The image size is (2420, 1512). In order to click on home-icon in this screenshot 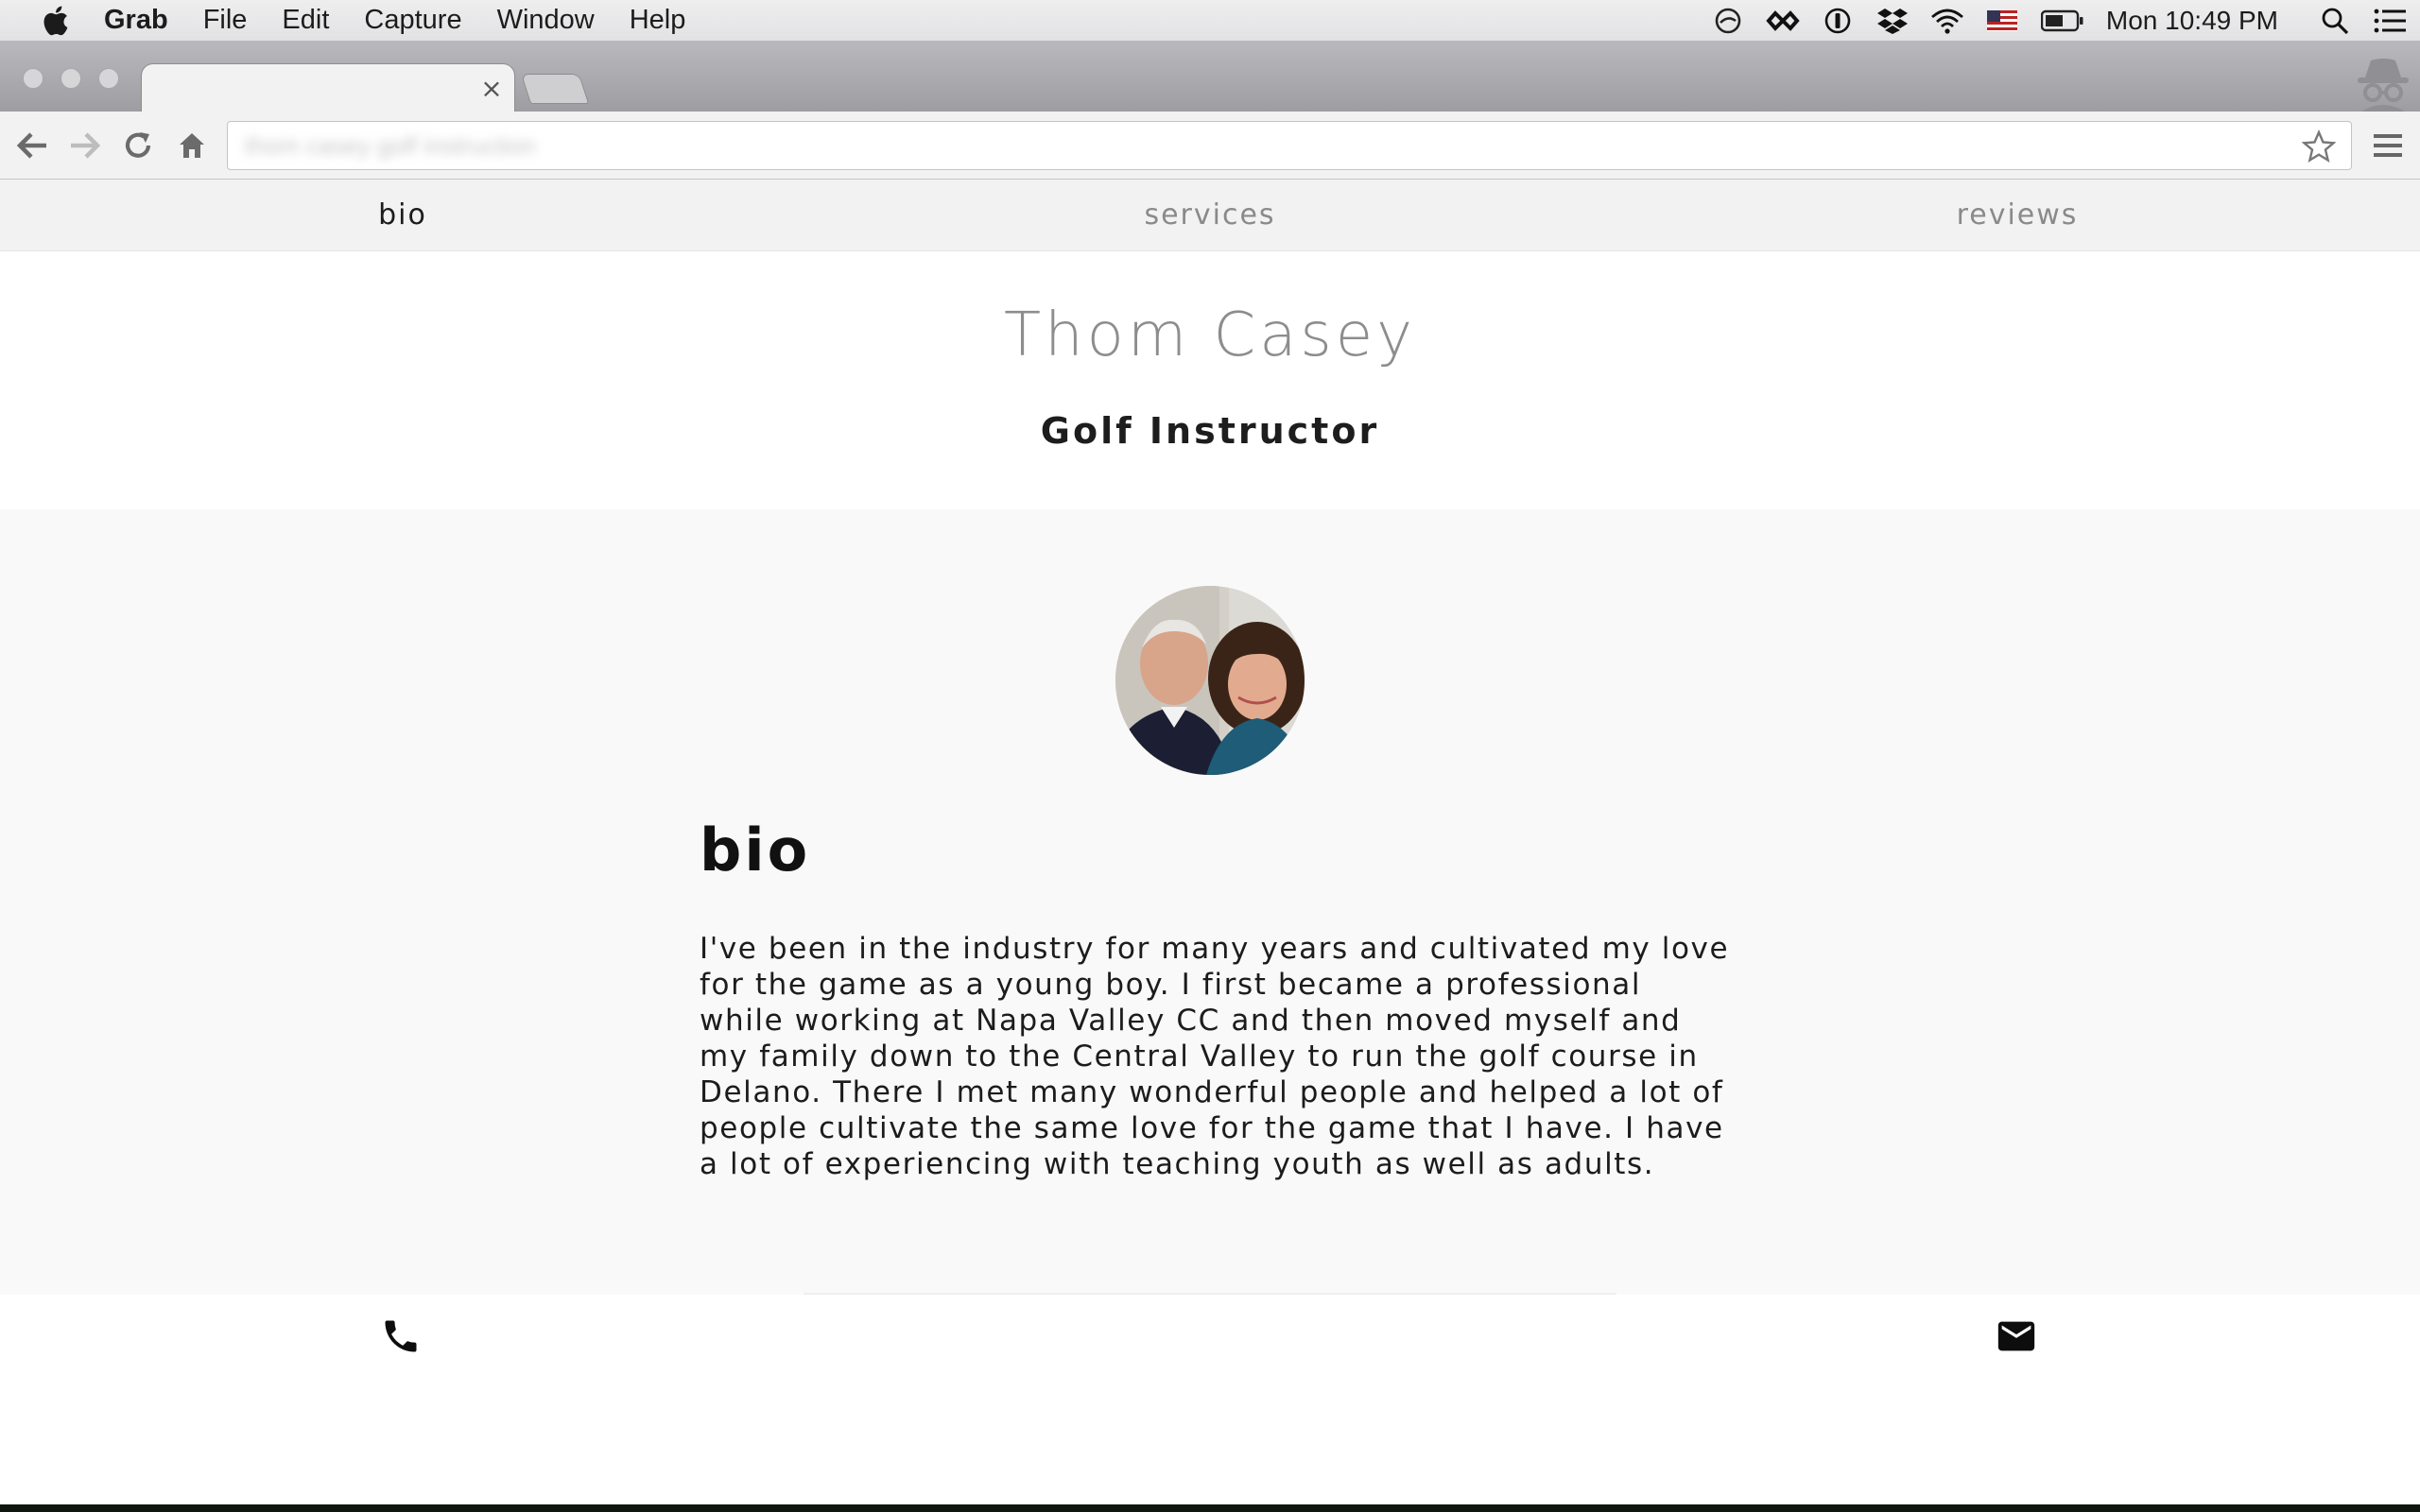, I will do `click(192, 145)`.